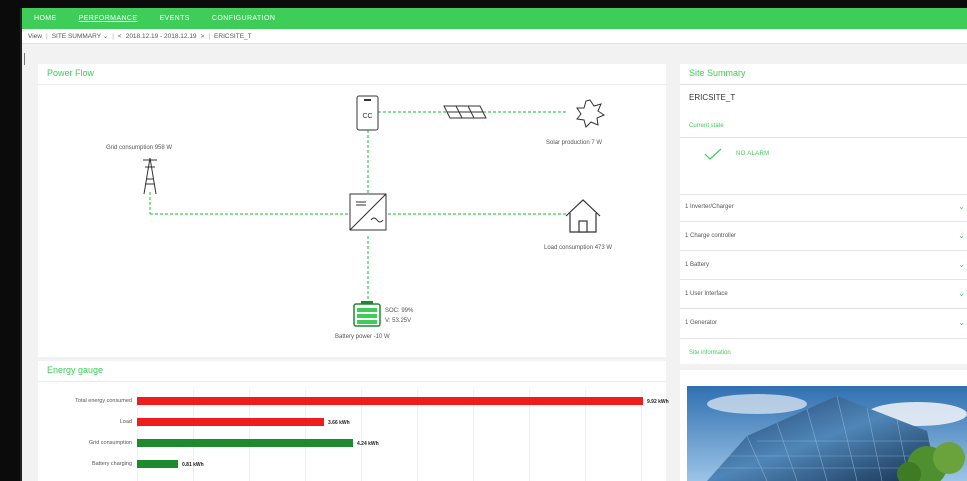 The width and height of the screenshot is (967, 481). Describe the element at coordinates (161, 36) in the screenshot. I see `date-range: 2018.12.19 - 2018.12.19` at that location.